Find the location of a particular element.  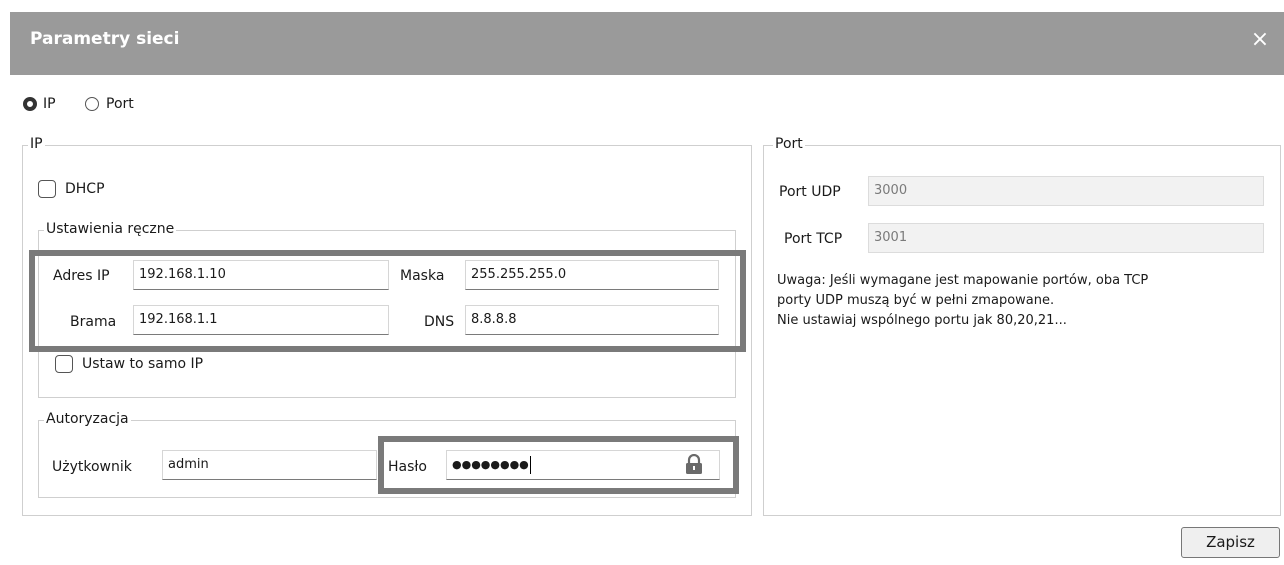

dialog-title: Parametry sieci is located at coordinates (105, 39).